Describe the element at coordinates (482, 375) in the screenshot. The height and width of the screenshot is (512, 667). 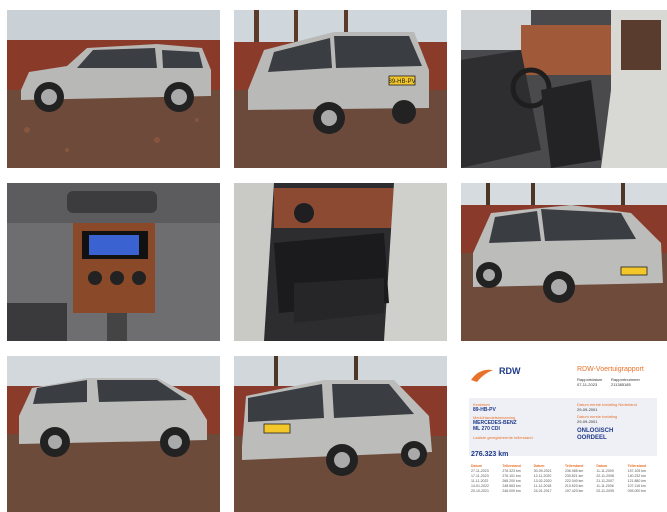
I see `rdw-logo-icon` at that location.